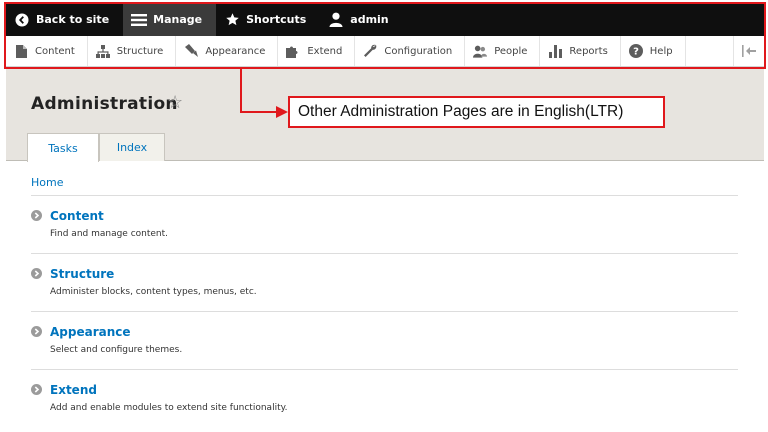 This screenshot has height=432, width=768. Describe the element at coordinates (73, 390) in the screenshot. I see `item-title-link: Extend` at that location.